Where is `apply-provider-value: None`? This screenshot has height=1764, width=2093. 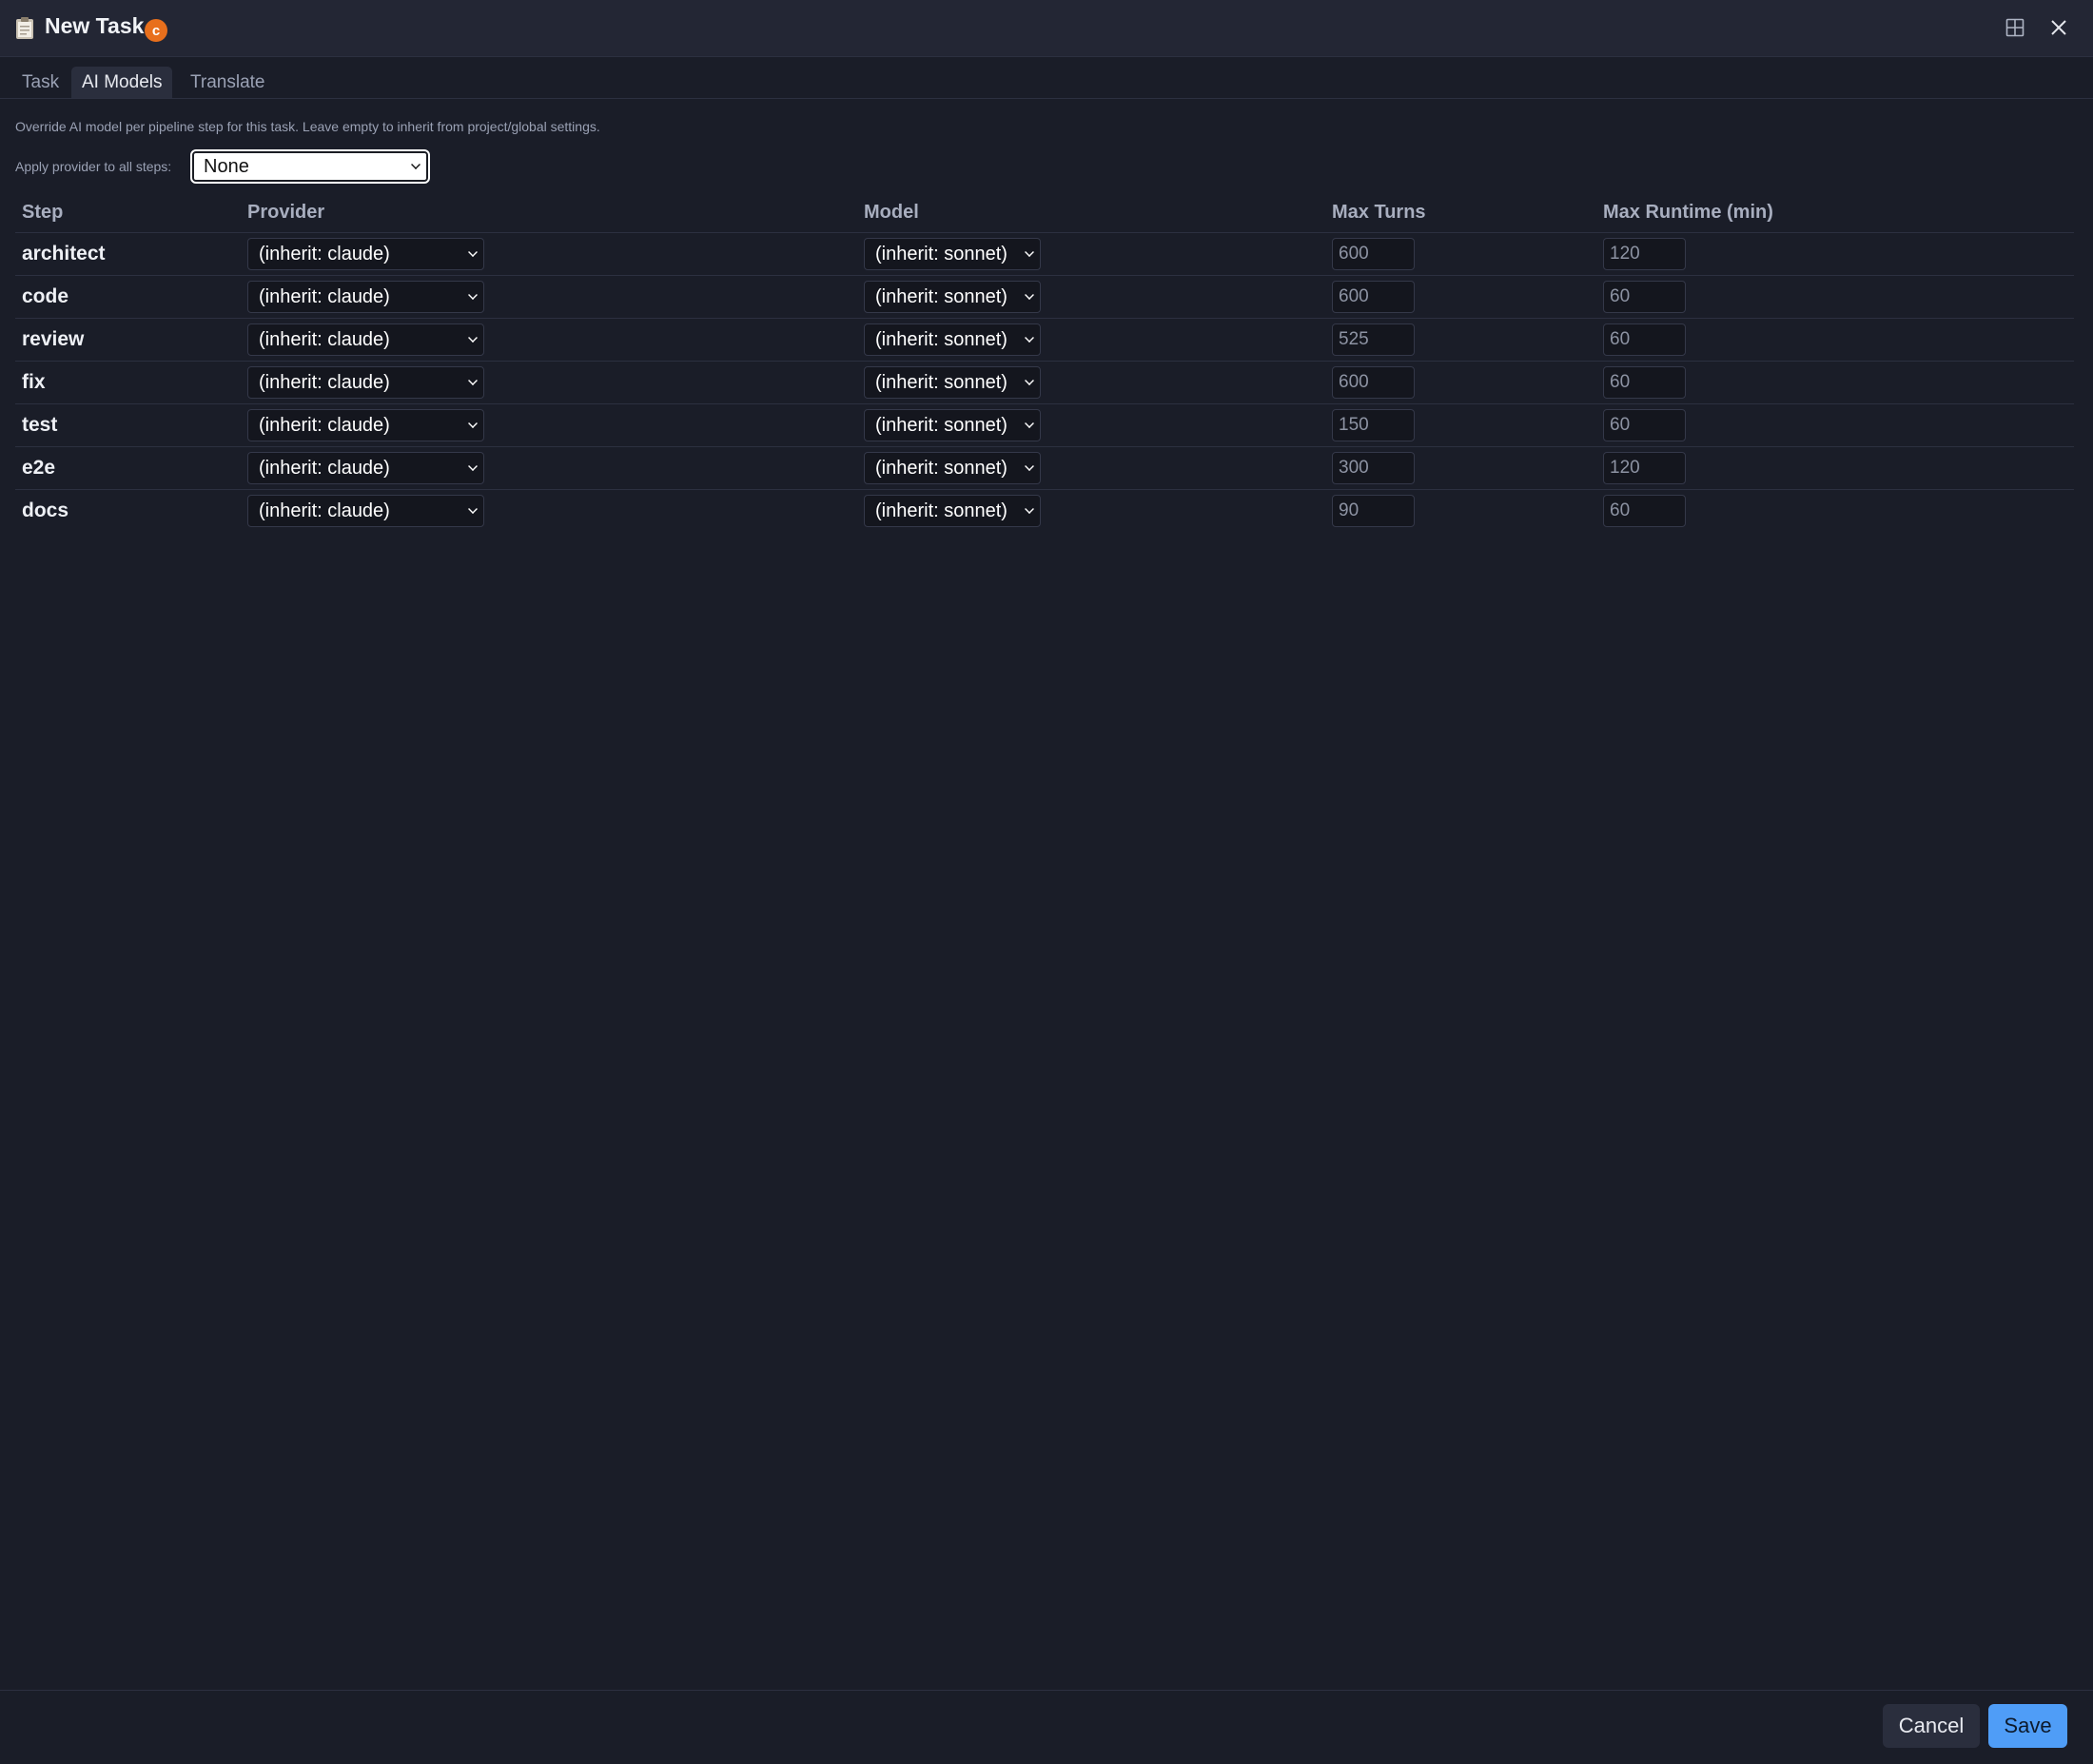
apply-provider-value: None is located at coordinates (226, 166).